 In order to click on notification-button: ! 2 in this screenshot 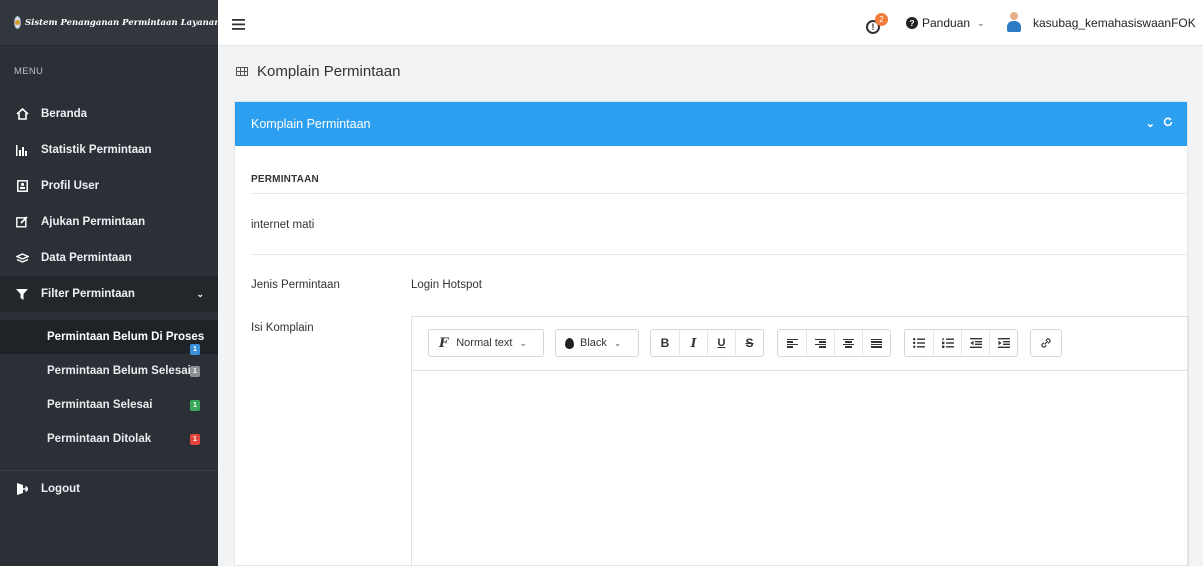, I will do `click(877, 24)`.